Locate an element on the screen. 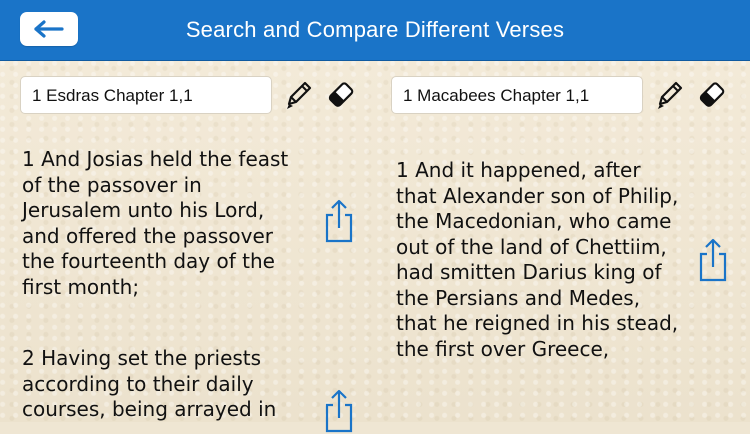  page-title: Search and Compare Different Verses is located at coordinates (375, 29).